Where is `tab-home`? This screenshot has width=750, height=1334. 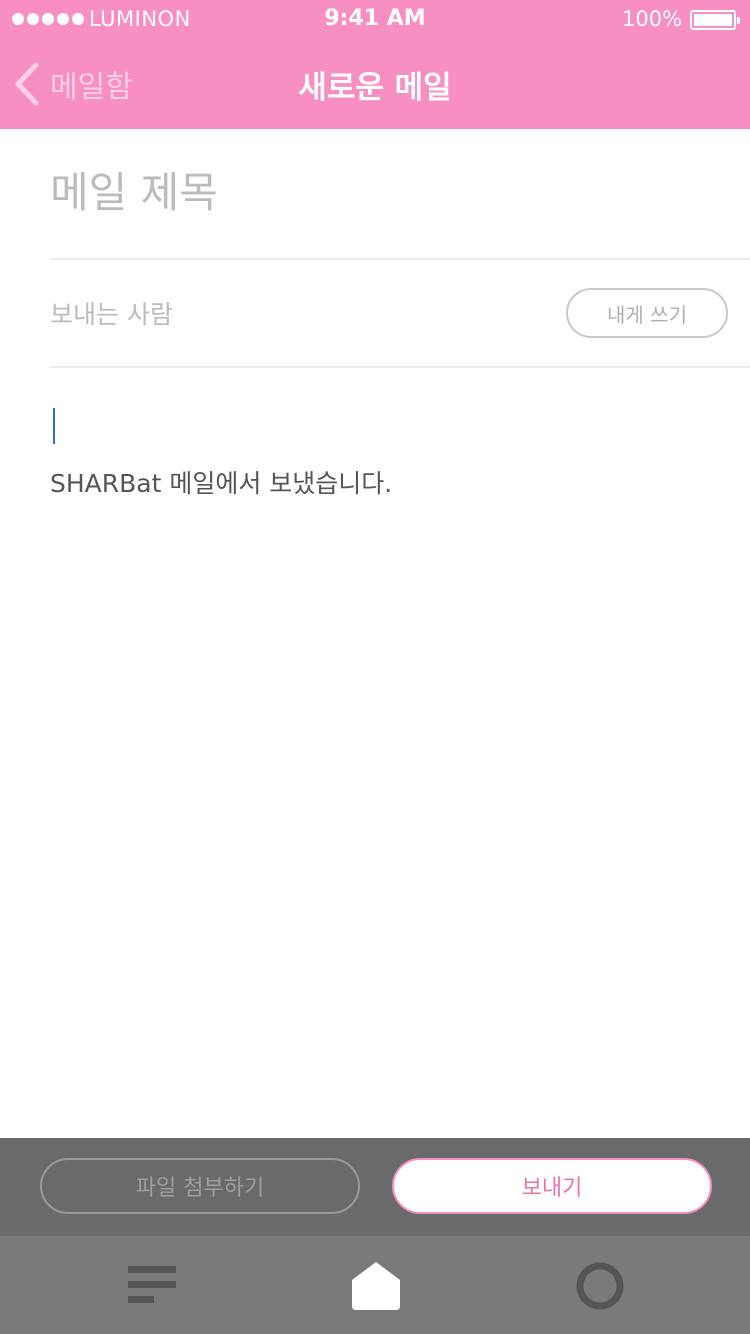 tab-home is located at coordinates (376, 1286).